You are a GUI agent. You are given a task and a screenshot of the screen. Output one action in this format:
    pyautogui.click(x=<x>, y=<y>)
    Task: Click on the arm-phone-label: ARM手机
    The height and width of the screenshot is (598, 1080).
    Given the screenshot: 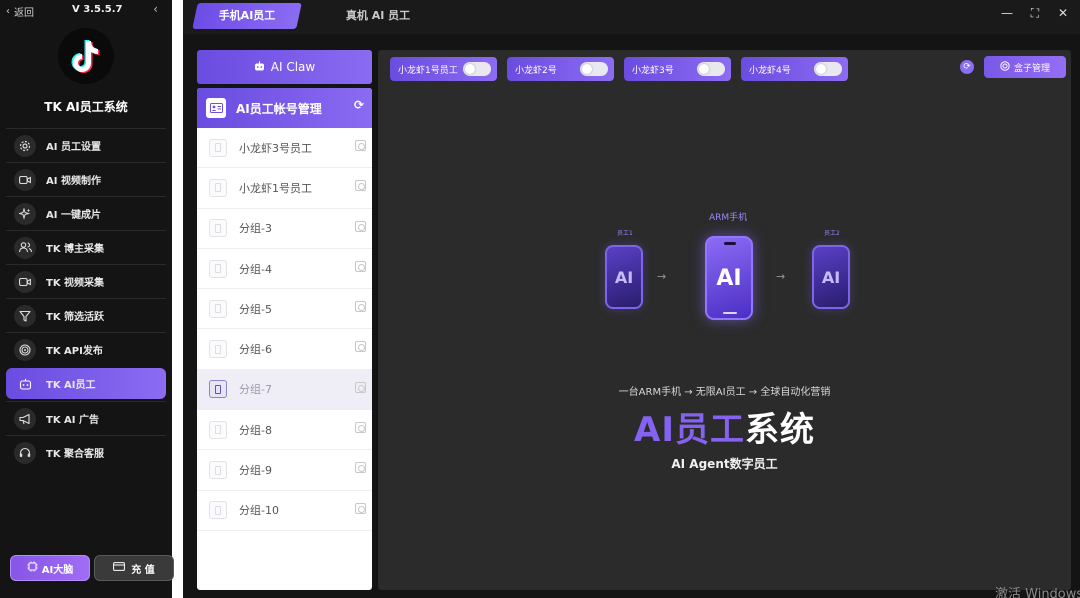 What is the action you would take?
    pyautogui.click(x=728, y=218)
    